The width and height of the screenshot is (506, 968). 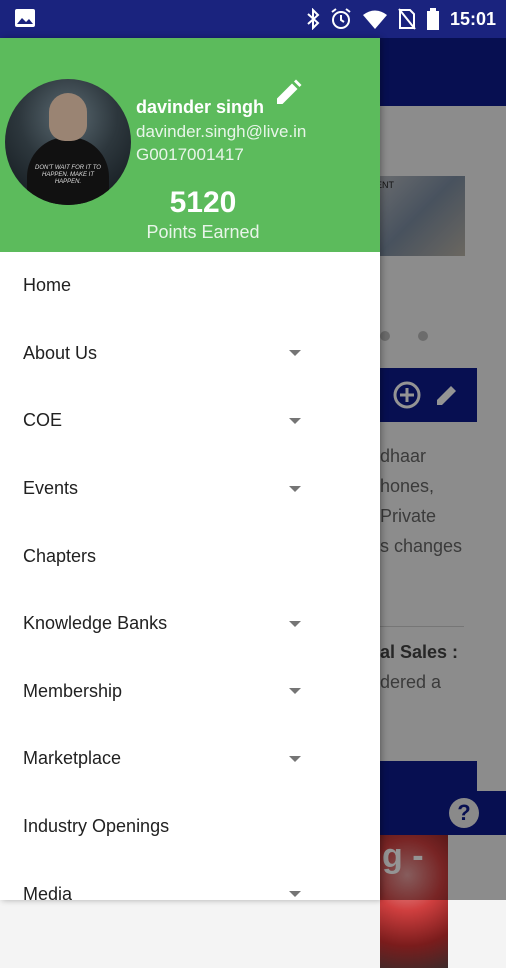 What do you see at coordinates (190, 759) in the screenshot?
I see `menu-item-marketplace: Marketplace` at bounding box center [190, 759].